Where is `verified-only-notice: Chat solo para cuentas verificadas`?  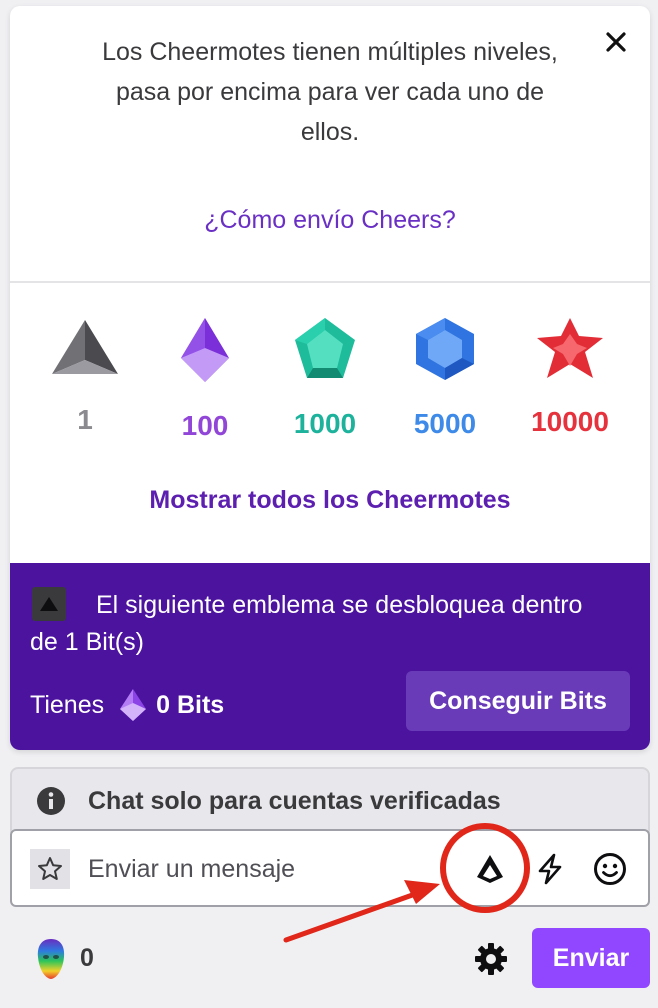
verified-only-notice: Chat solo para cuentas verificadas is located at coordinates (330, 800).